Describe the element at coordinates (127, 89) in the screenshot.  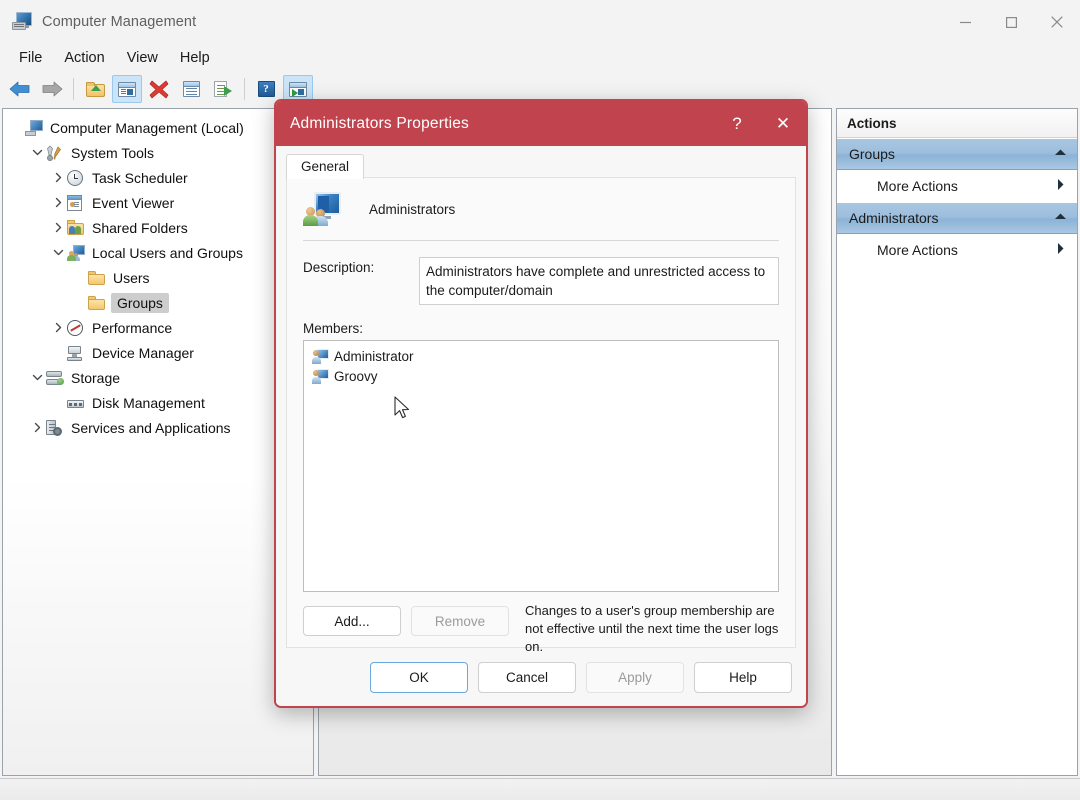
I see `show-hide-console-tree-icon` at that location.